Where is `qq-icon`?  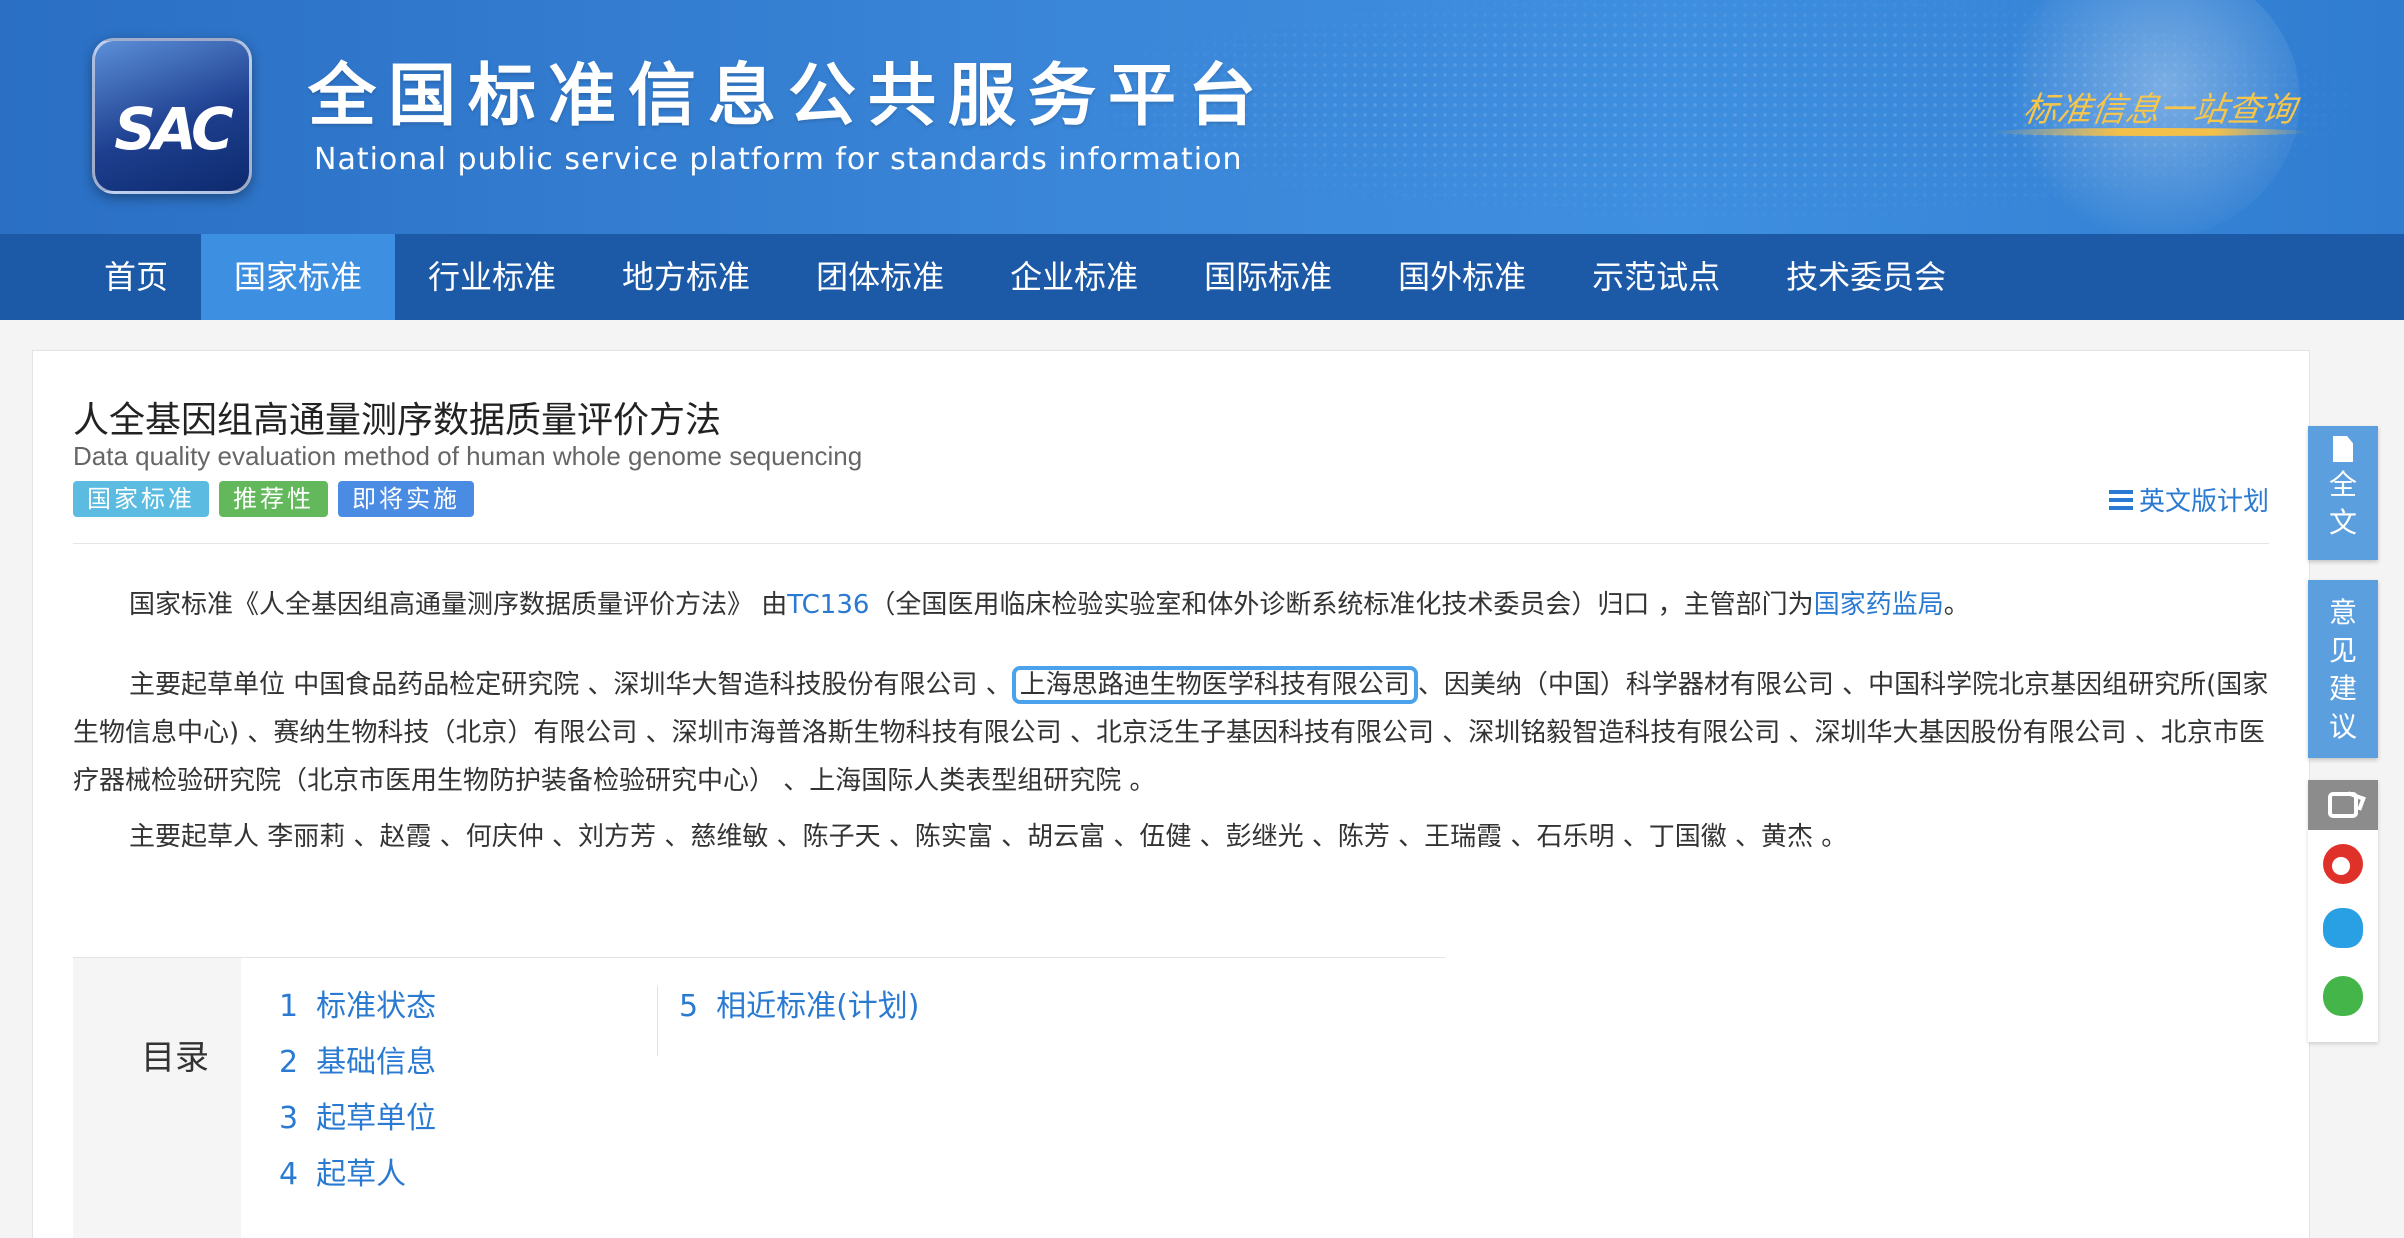
qq-icon is located at coordinates (2343, 928).